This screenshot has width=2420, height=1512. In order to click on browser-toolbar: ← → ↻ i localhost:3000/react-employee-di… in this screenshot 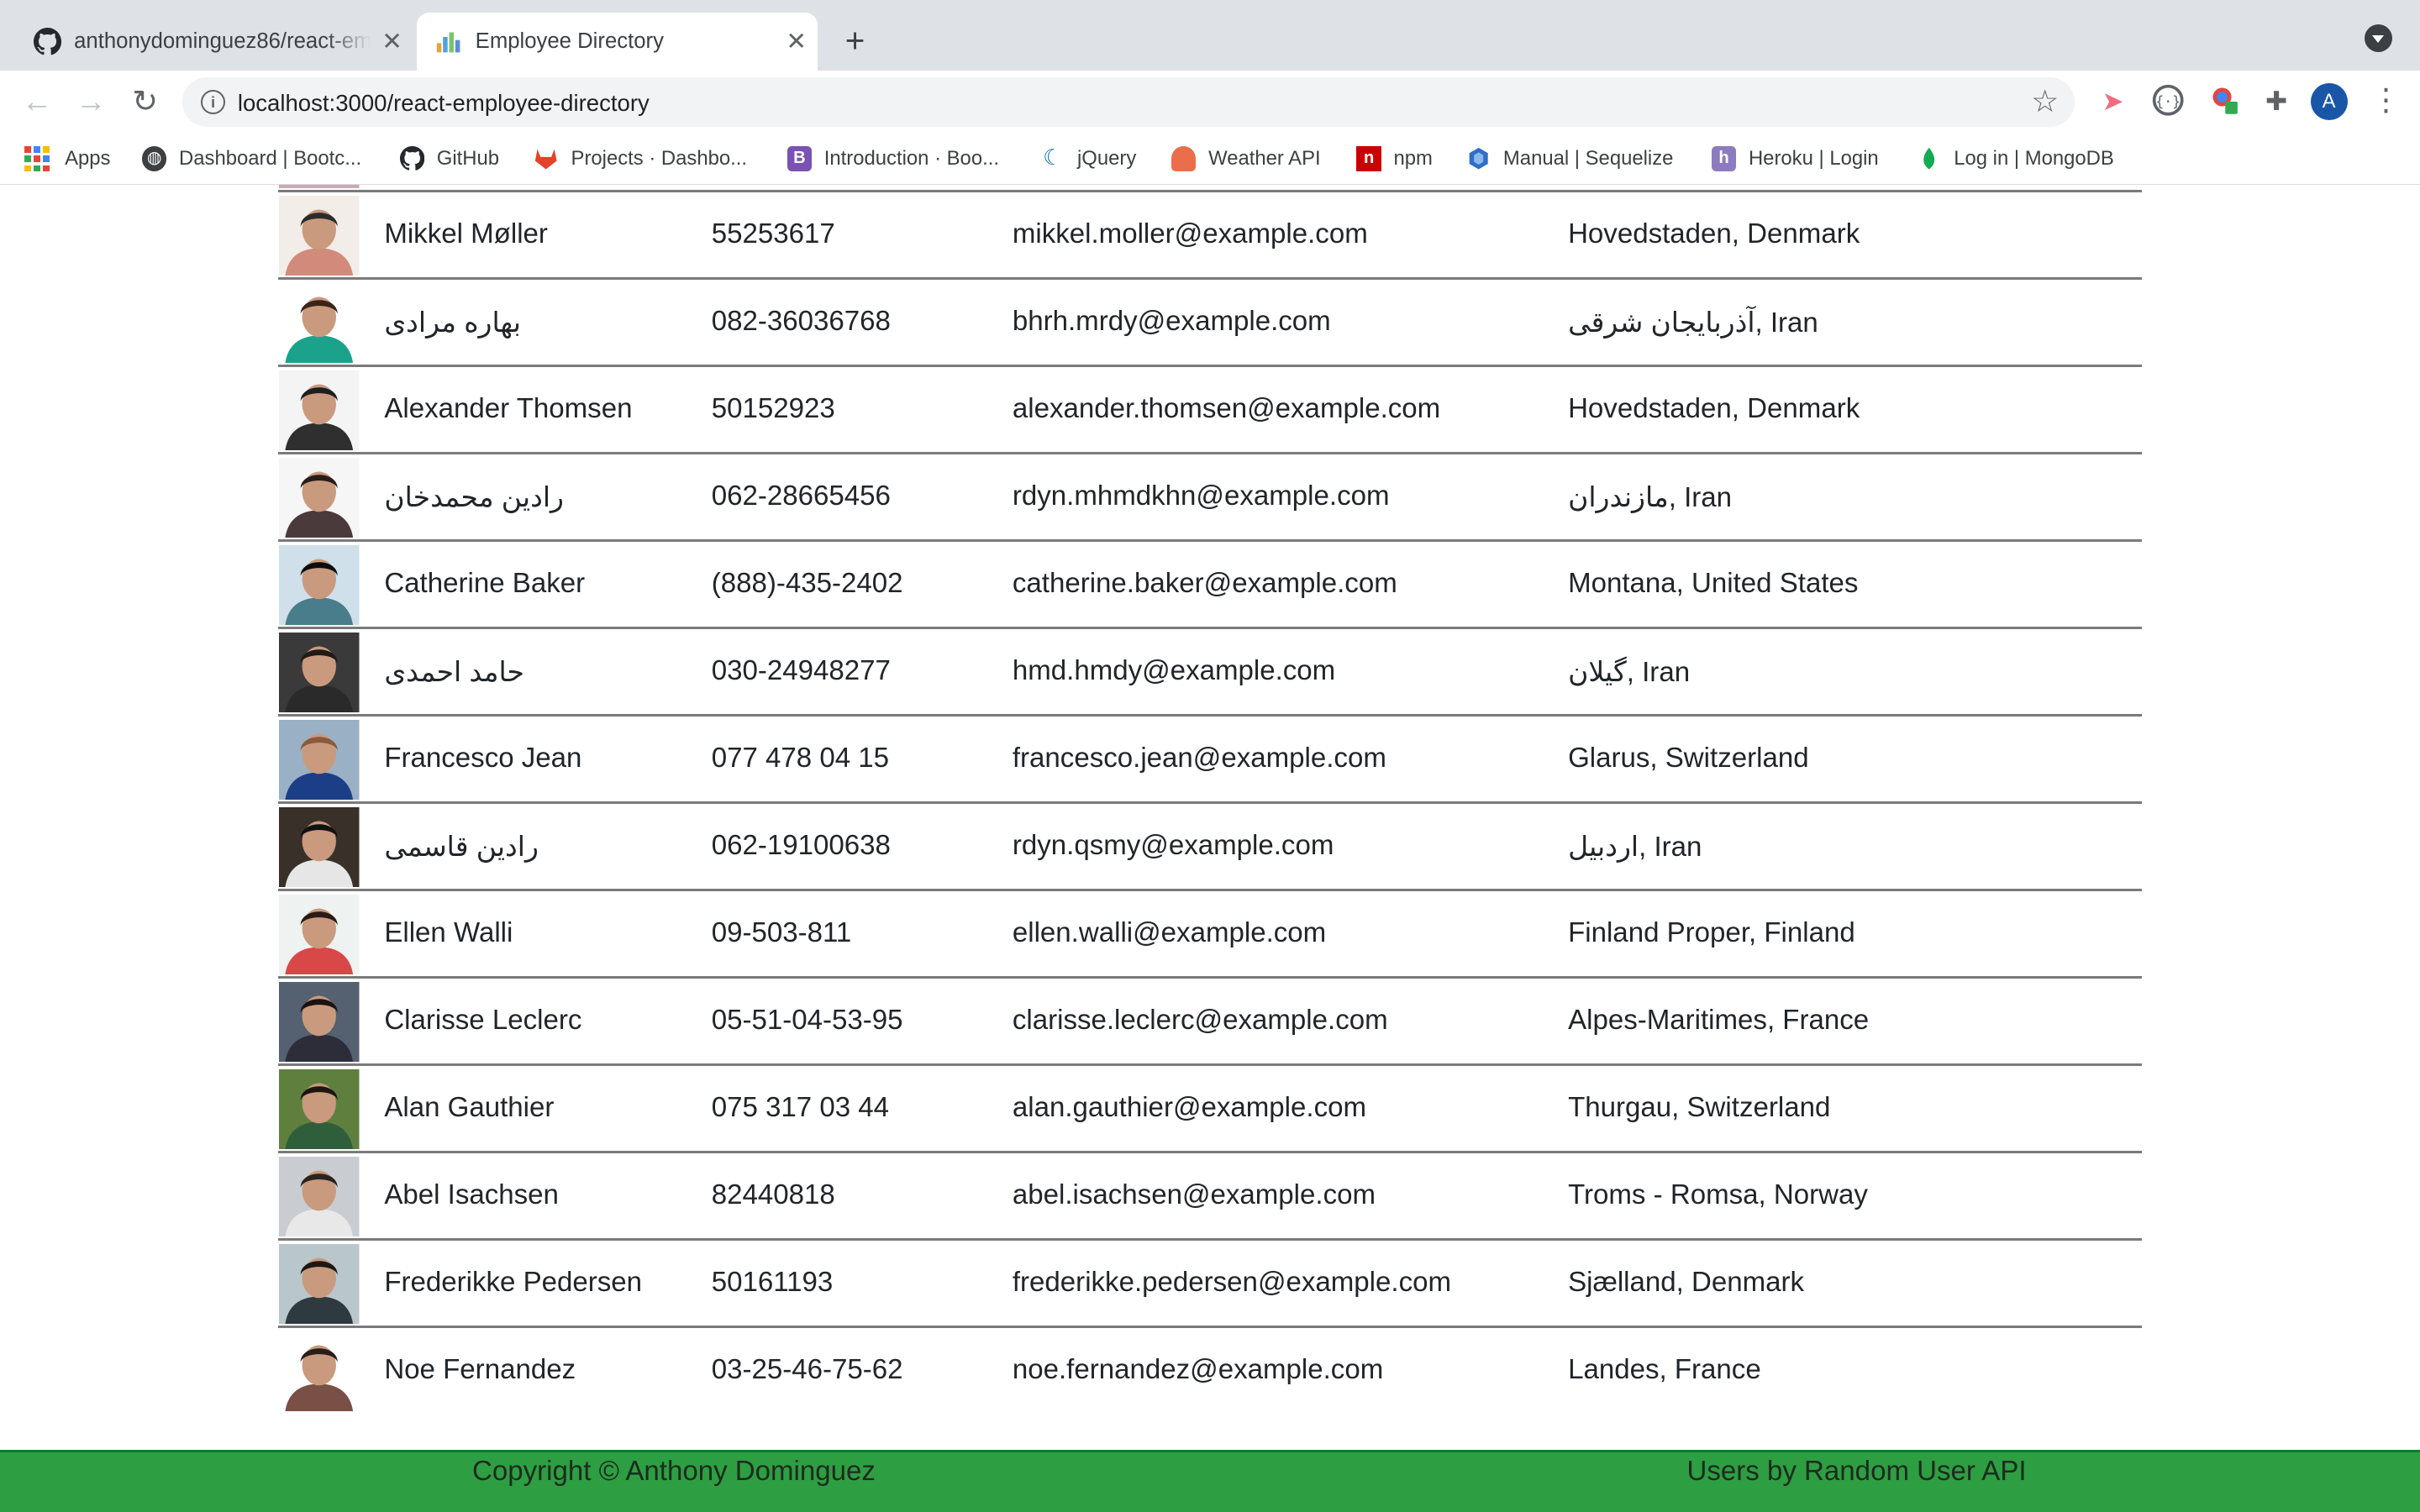, I will do `click(1210, 102)`.